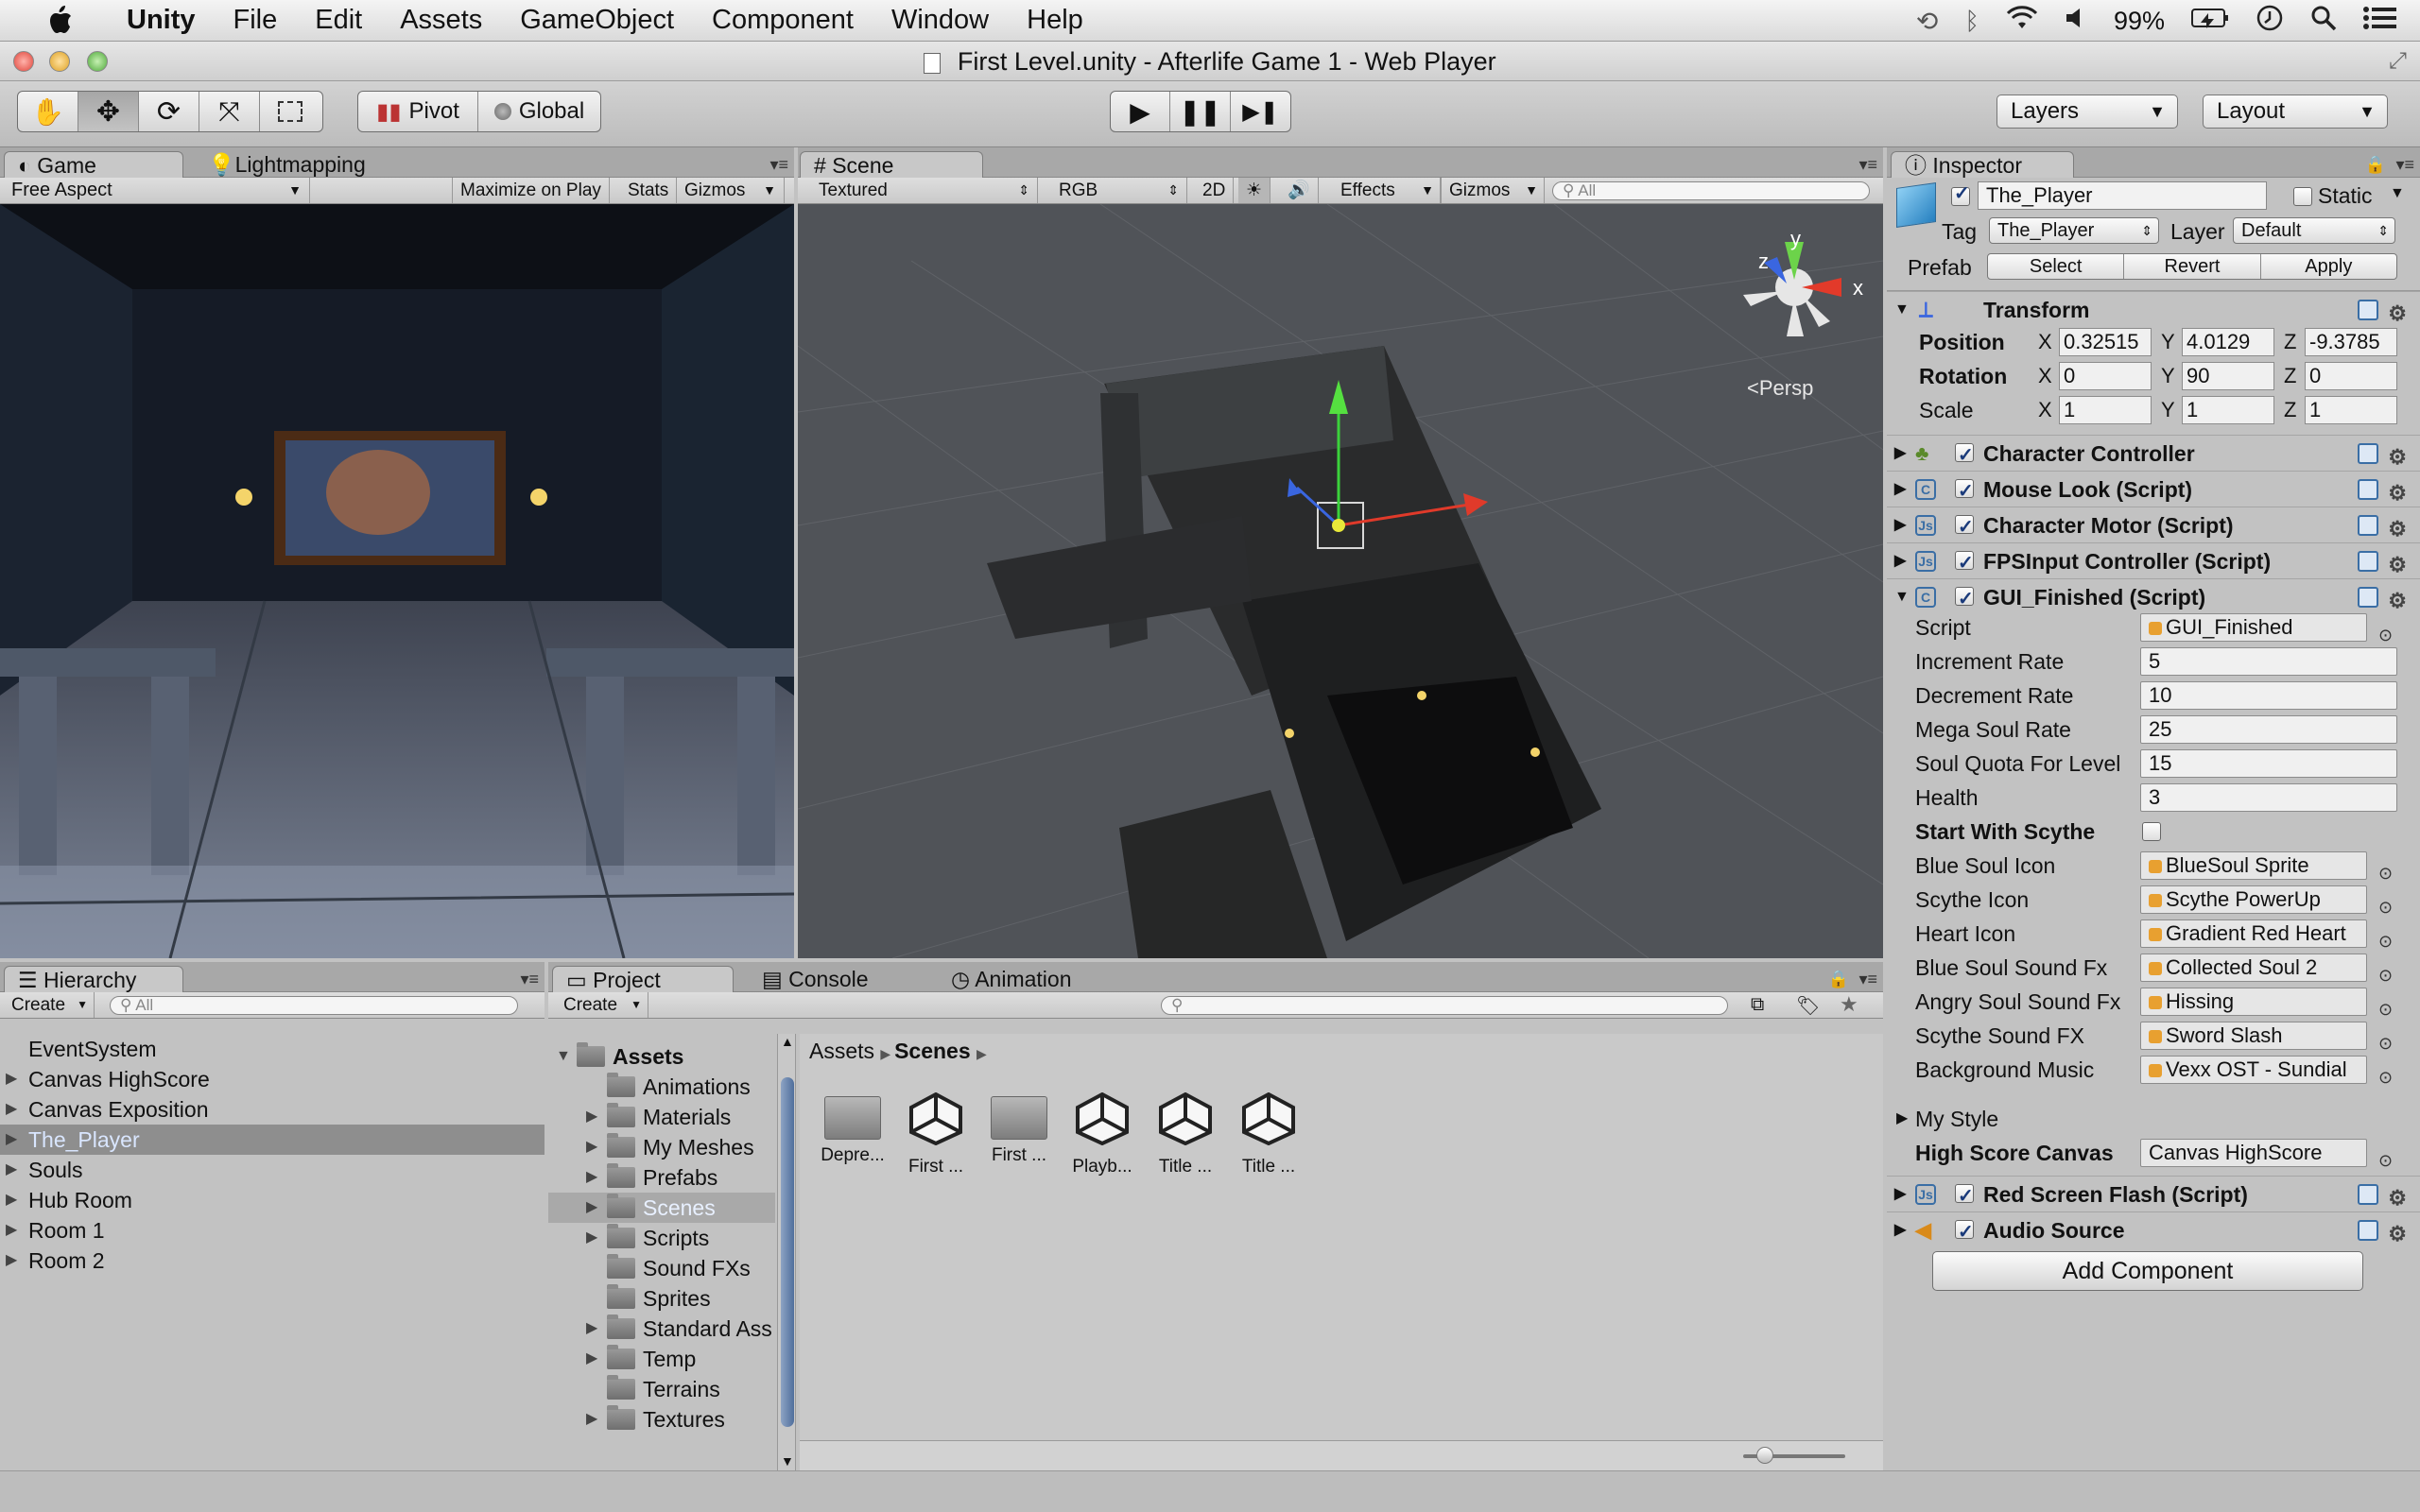 Image resolution: width=2420 pixels, height=1512 pixels. What do you see at coordinates (2153, 1230) in the screenshot?
I see `audio-source-header: ▶ ◀ Audio Source ⚙` at bounding box center [2153, 1230].